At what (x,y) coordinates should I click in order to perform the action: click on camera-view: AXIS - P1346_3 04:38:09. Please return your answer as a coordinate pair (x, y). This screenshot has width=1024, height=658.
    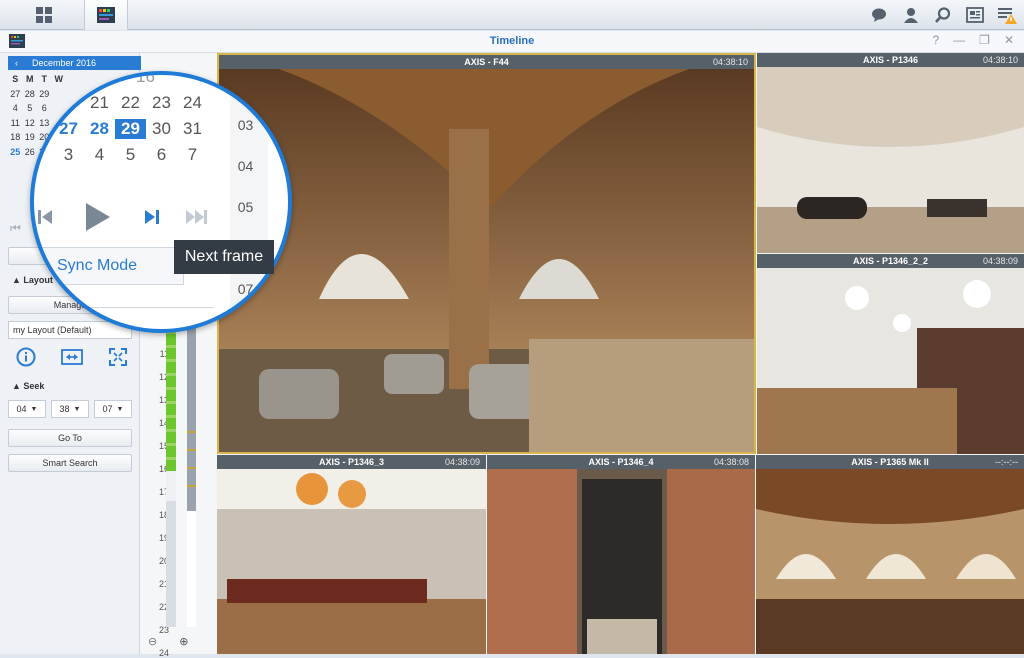
    Looking at the image, I should click on (351, 554).